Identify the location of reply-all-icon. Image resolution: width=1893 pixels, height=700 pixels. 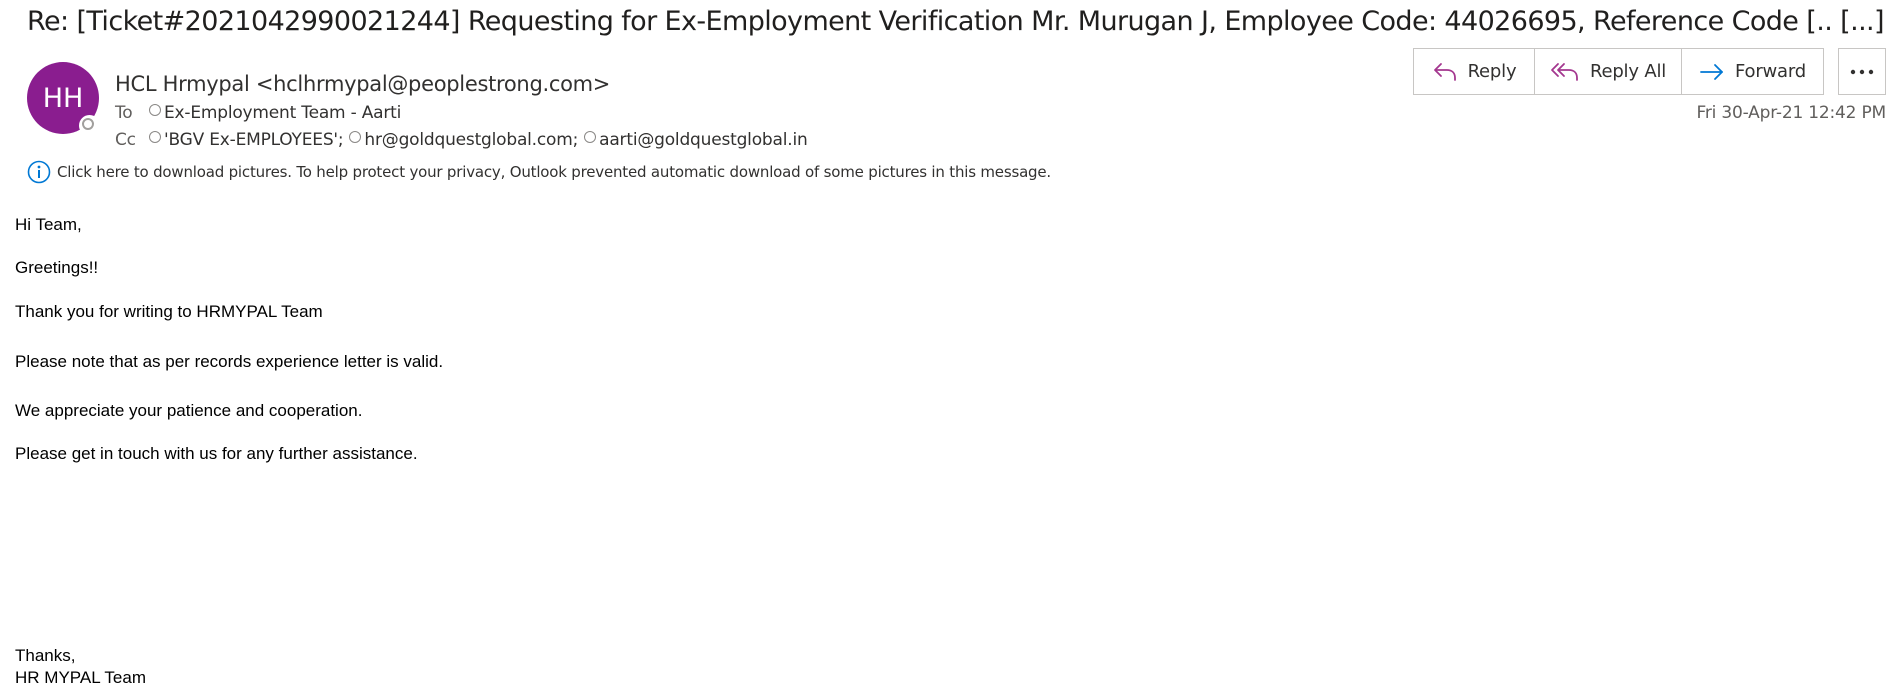
(1564, 71).